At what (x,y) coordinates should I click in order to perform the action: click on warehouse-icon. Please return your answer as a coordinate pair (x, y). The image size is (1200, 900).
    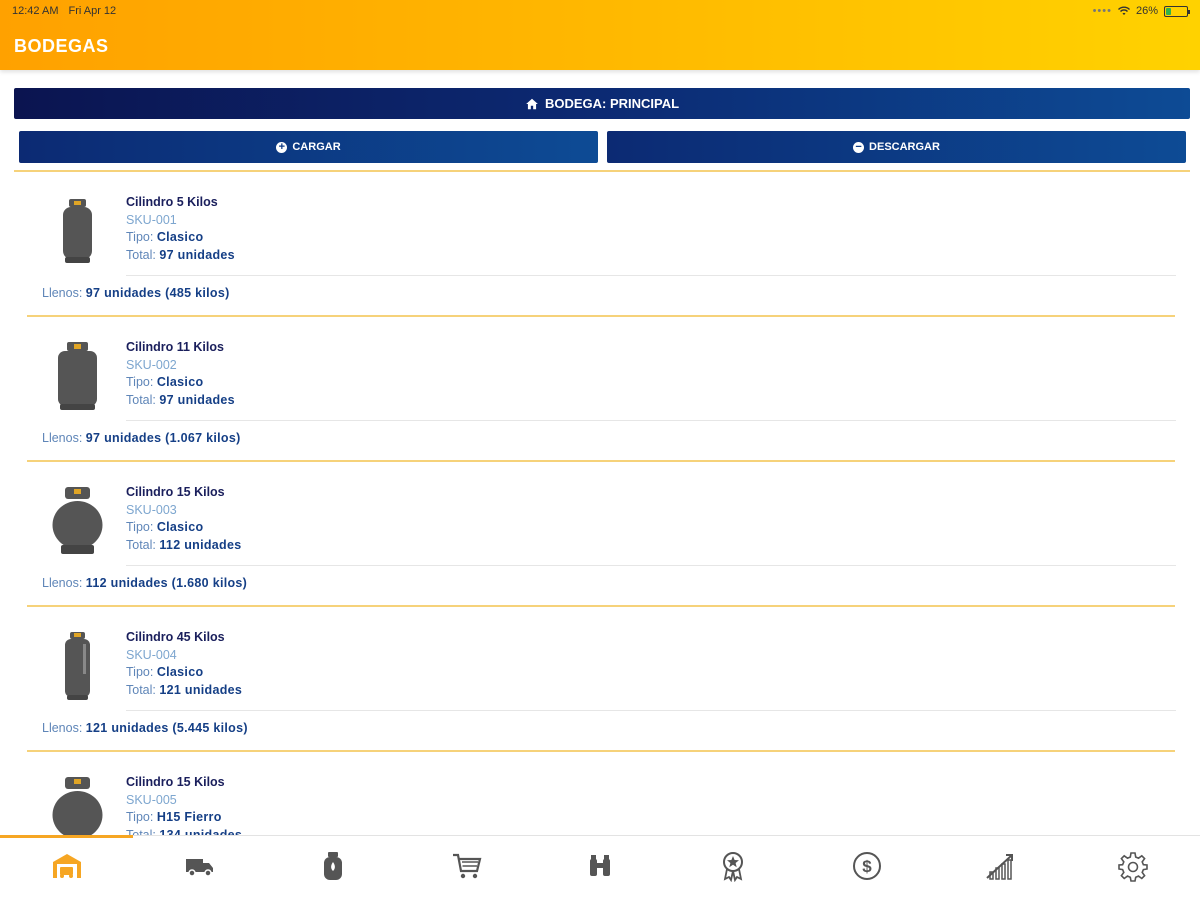
    Looking at the image, I should click on (67, 868).